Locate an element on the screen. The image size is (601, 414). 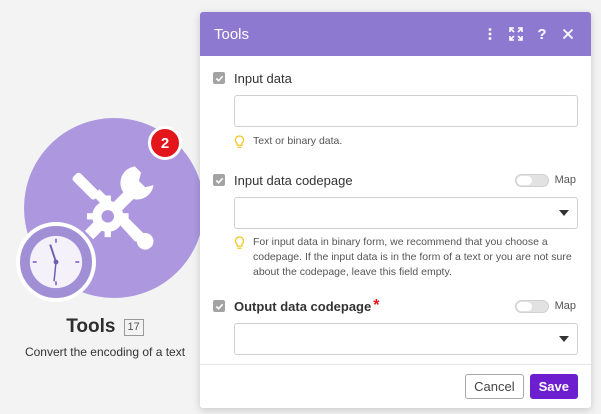
module-title-row: Tools 17 is located at coordinates (105, 327).